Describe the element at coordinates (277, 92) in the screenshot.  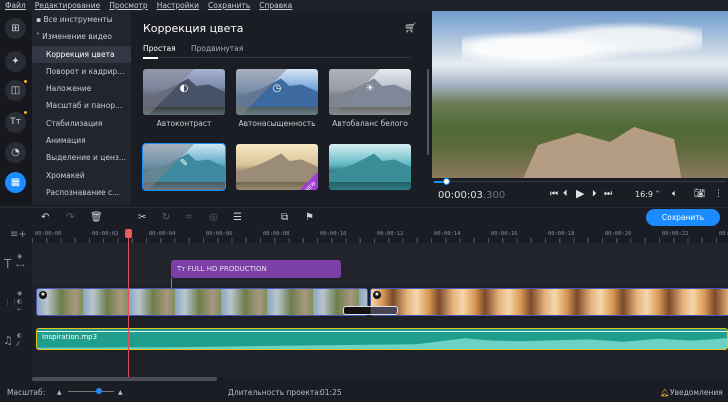
I see `preset-autosaturation: ◷` at that location.